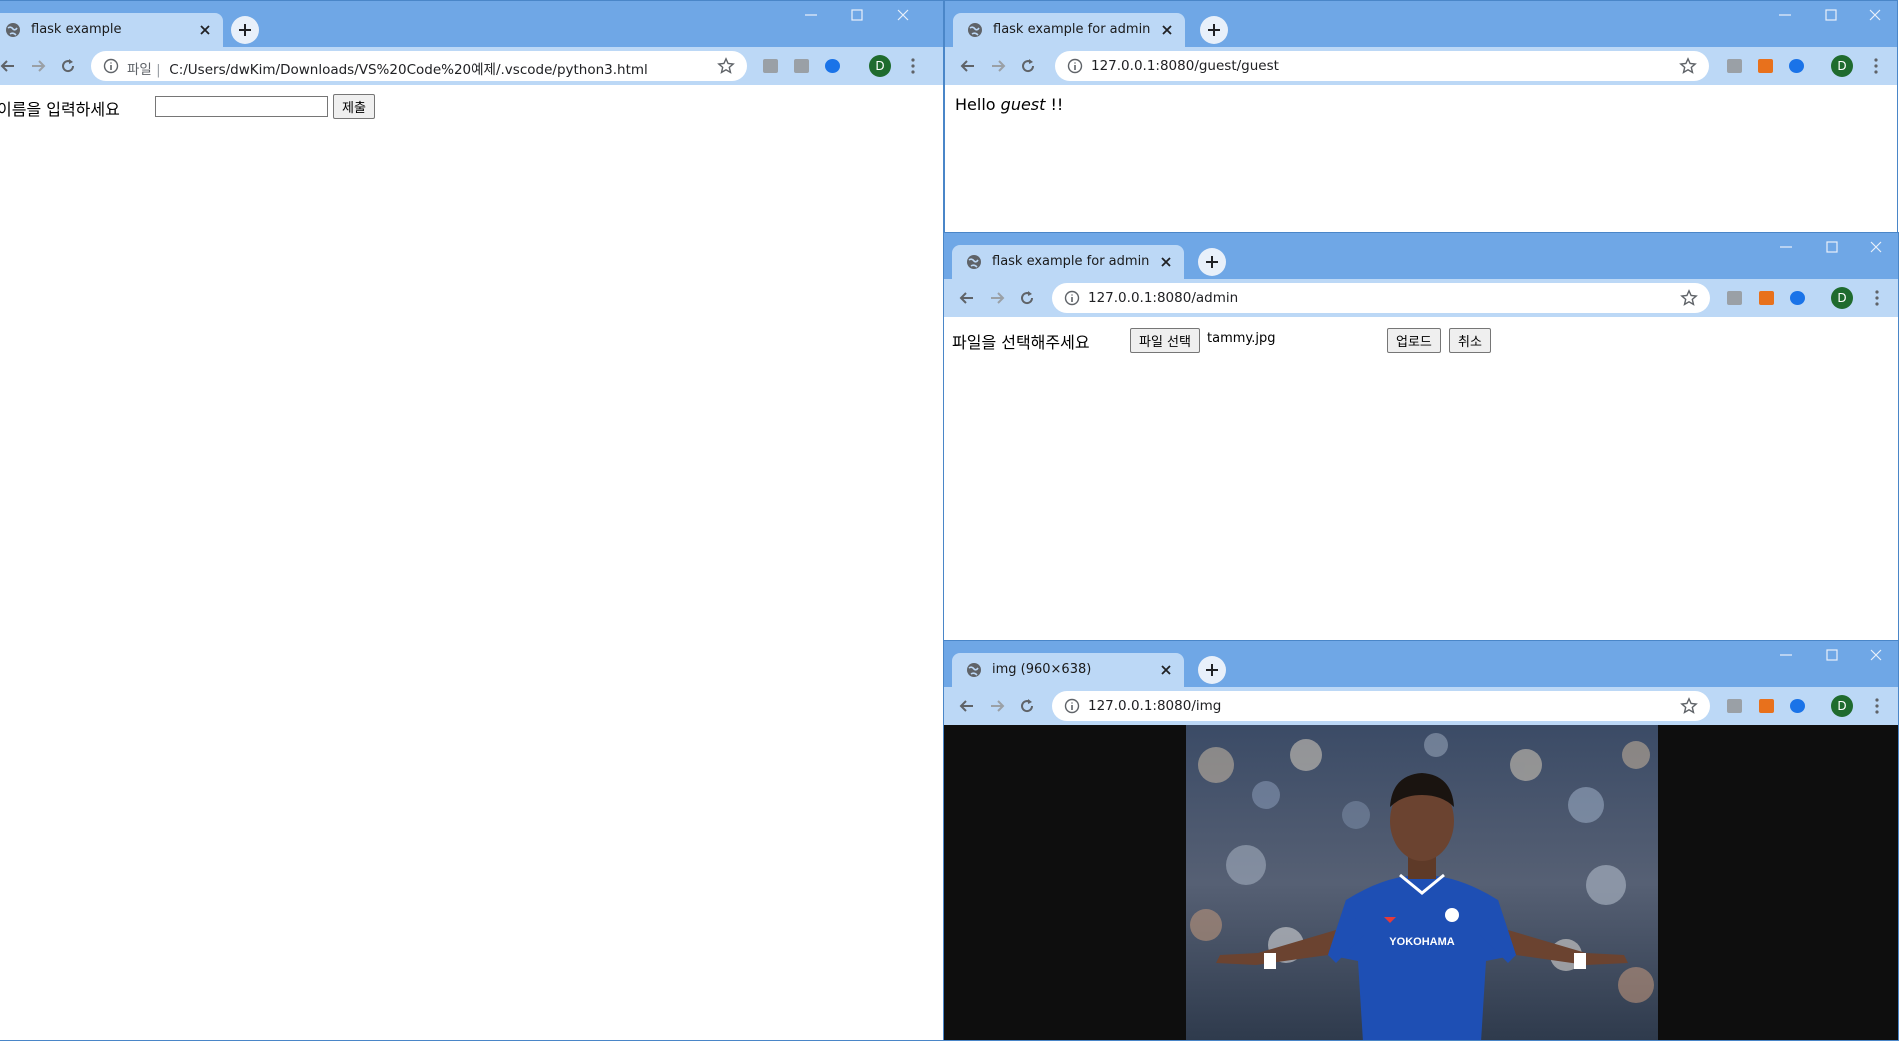 The height and width of the screenshot is (1041, 1901). I want to click on choose-file-button: 파일 선택, so click(1165, 340).